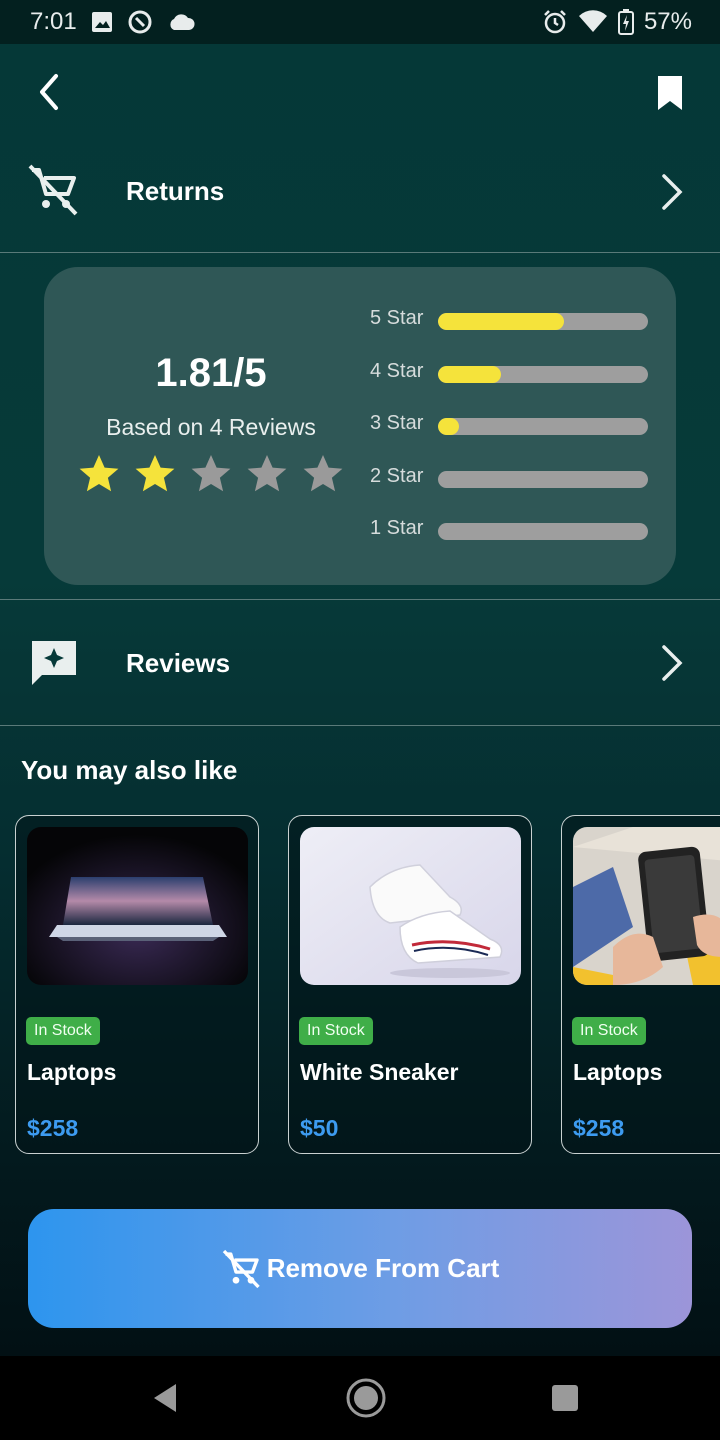  I want to click on wifi-icon, so click(593, 22).